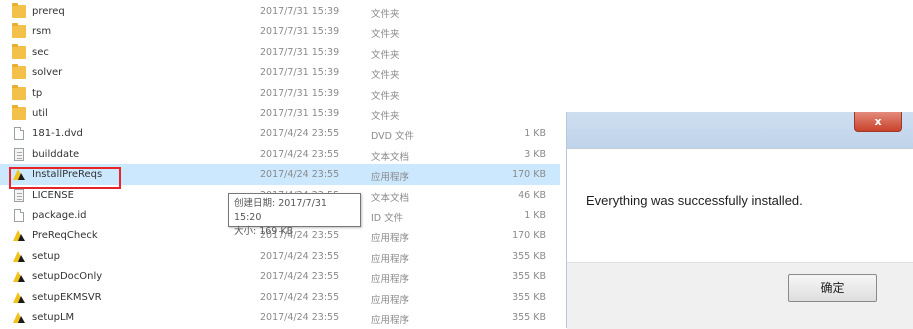  I want to click on file-row: tp 2017/7/31 15:39 文件夹, so click(280, 93).